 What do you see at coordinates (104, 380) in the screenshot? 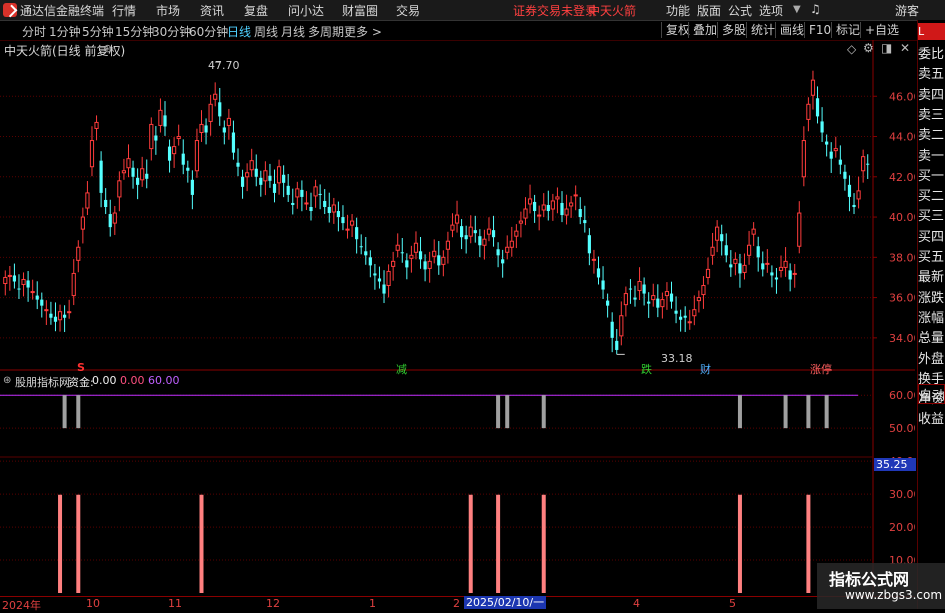
I see `indicator-value-1: 0.00` at bounding box center [104, 380].